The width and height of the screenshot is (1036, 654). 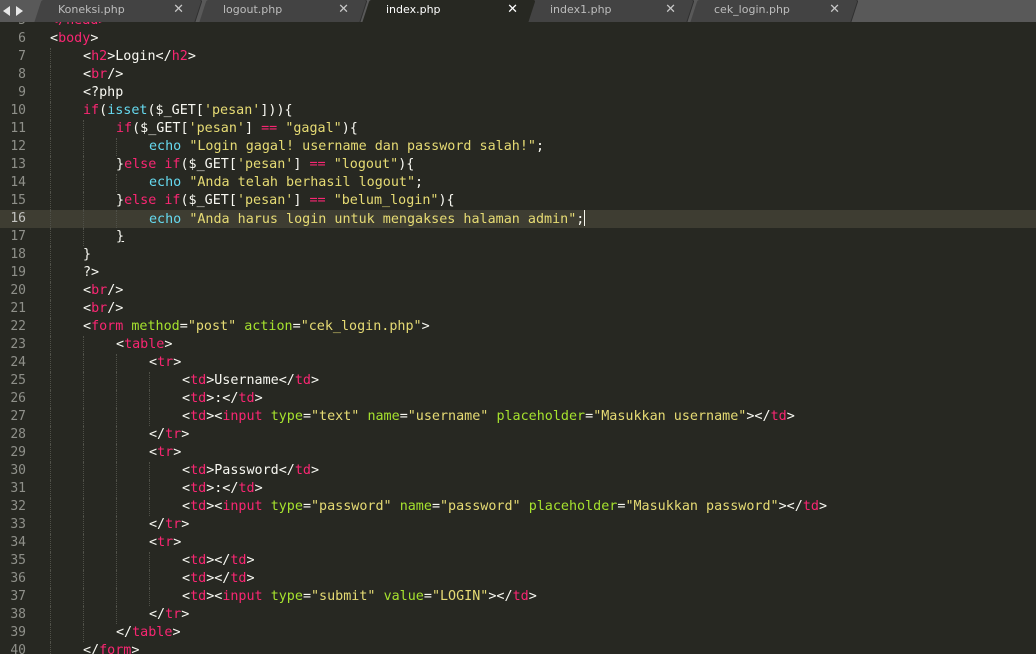 I want to click on arrow-right-icon, so click(x=19, y=11).